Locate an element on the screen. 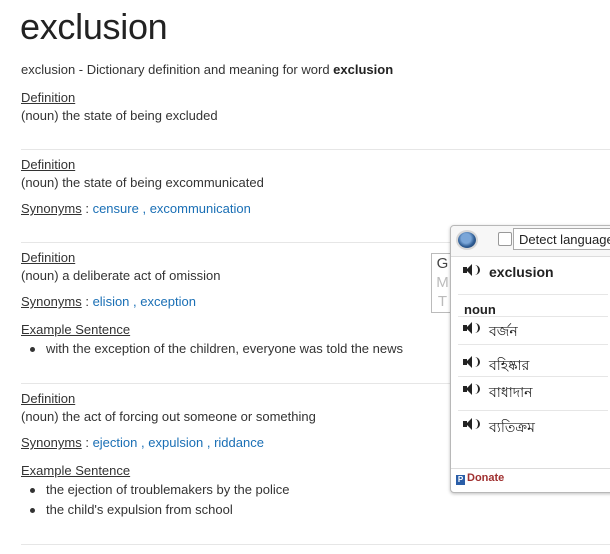 The width and height of the screenshot is (610, 554). synonym-link: exception is located at coordinates (168, 301).